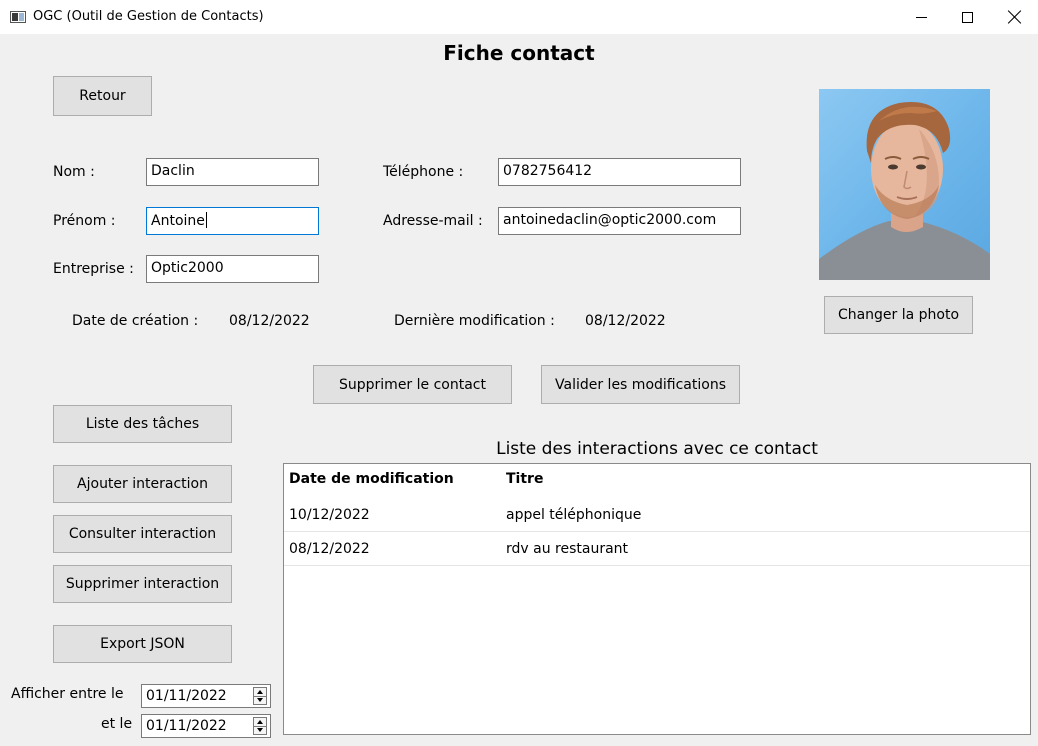 Image resolution: width=1038 pixels, height=746 pixels. What do you see at coordinates (329, 515) in the screenshot?
I see `row-date: 10/12/2022` at bounding box center [329, 515].